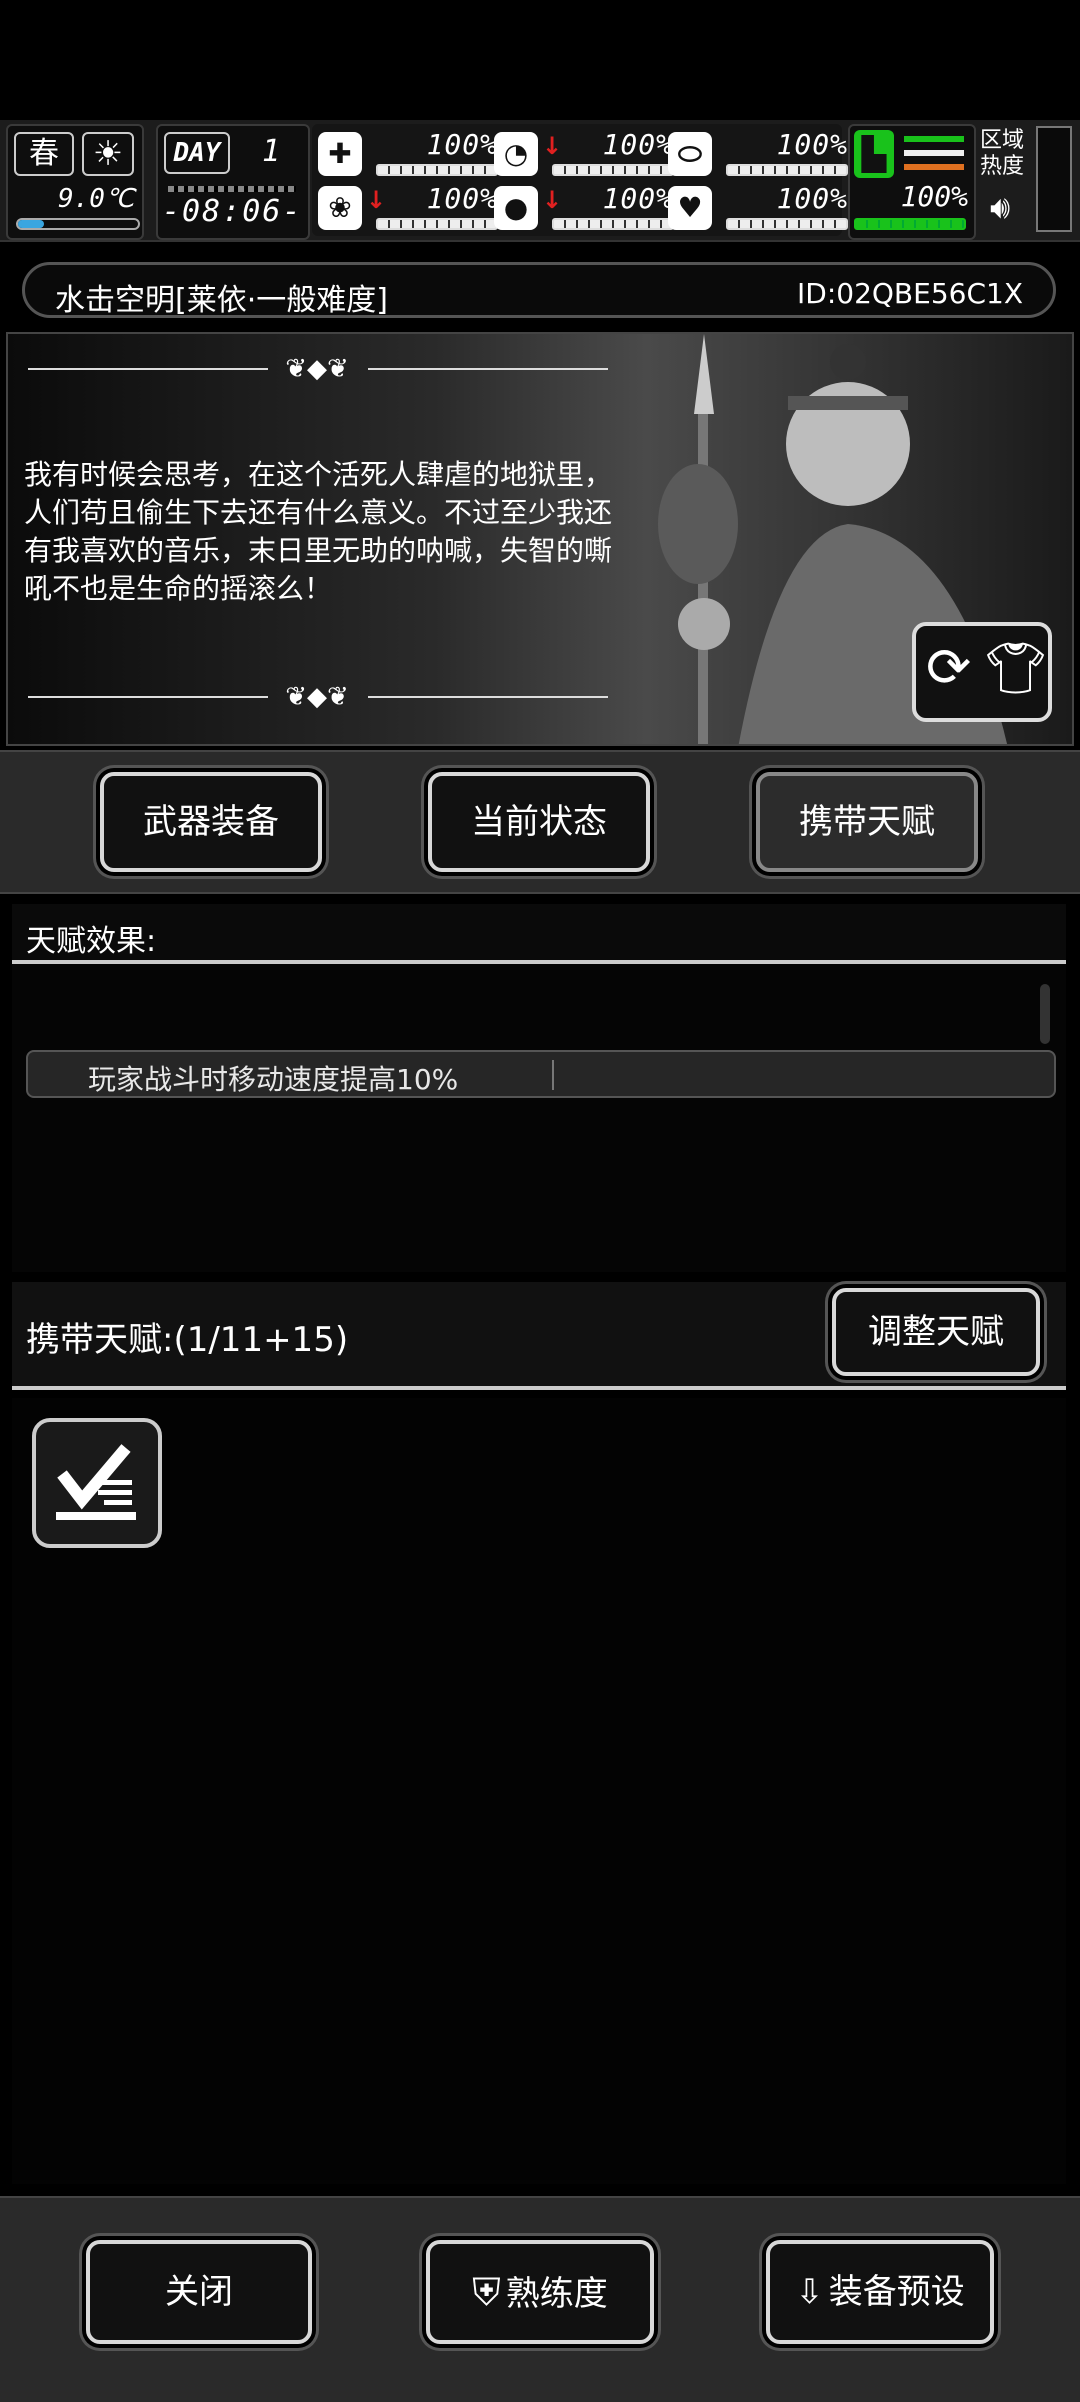 This screenshot has width=1080, height=2402. I want to click on medicine-bar, so click(787, 170).